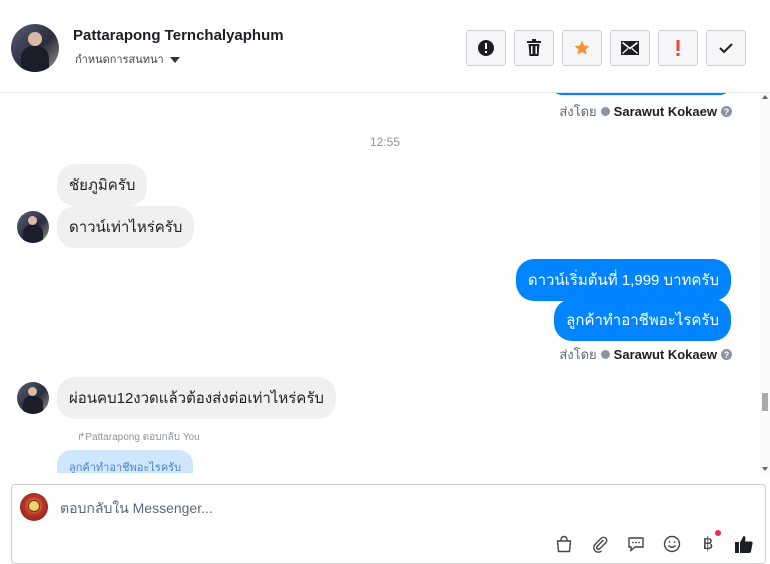 The width and height of the screenshot is (770, 564). Describe the element at coordinates (35, 48) in the screenshot. I see `contact-avatar` at that location.